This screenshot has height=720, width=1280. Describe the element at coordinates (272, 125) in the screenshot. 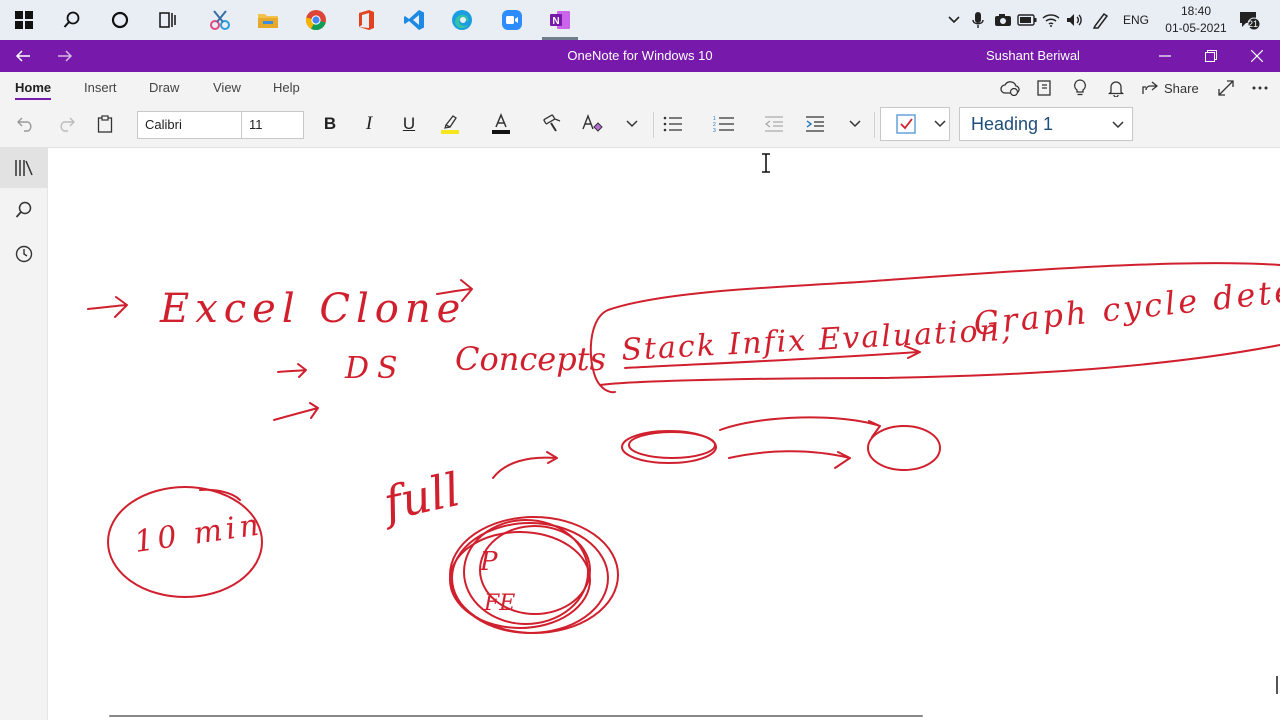

I see `font-size-field: 11` at that location.